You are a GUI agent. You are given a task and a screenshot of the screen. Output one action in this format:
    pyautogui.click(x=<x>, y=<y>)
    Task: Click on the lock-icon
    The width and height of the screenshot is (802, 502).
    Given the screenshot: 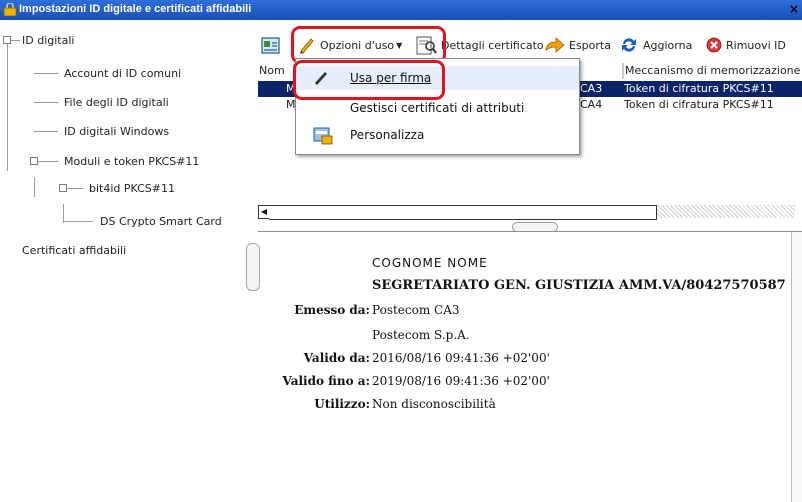 What is the action you would take?
    pyautogui.click(x=10, y=9)
    